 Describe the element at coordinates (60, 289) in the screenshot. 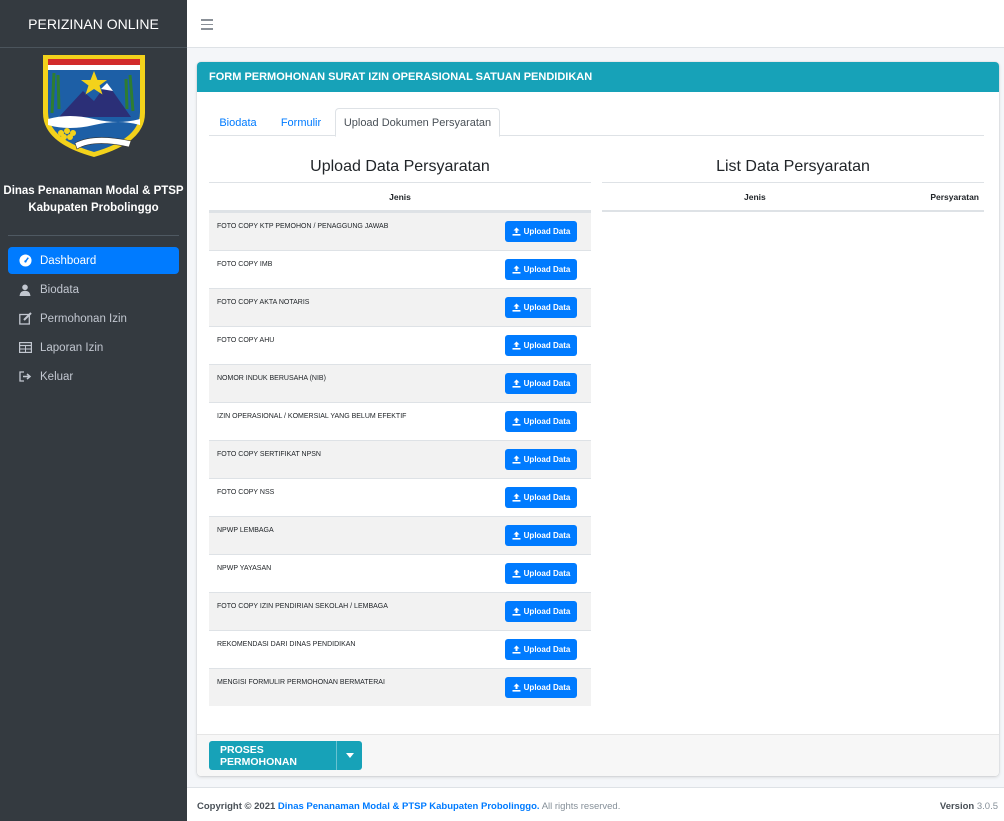

I see `sidebar-item-label: Biodata` at that location.